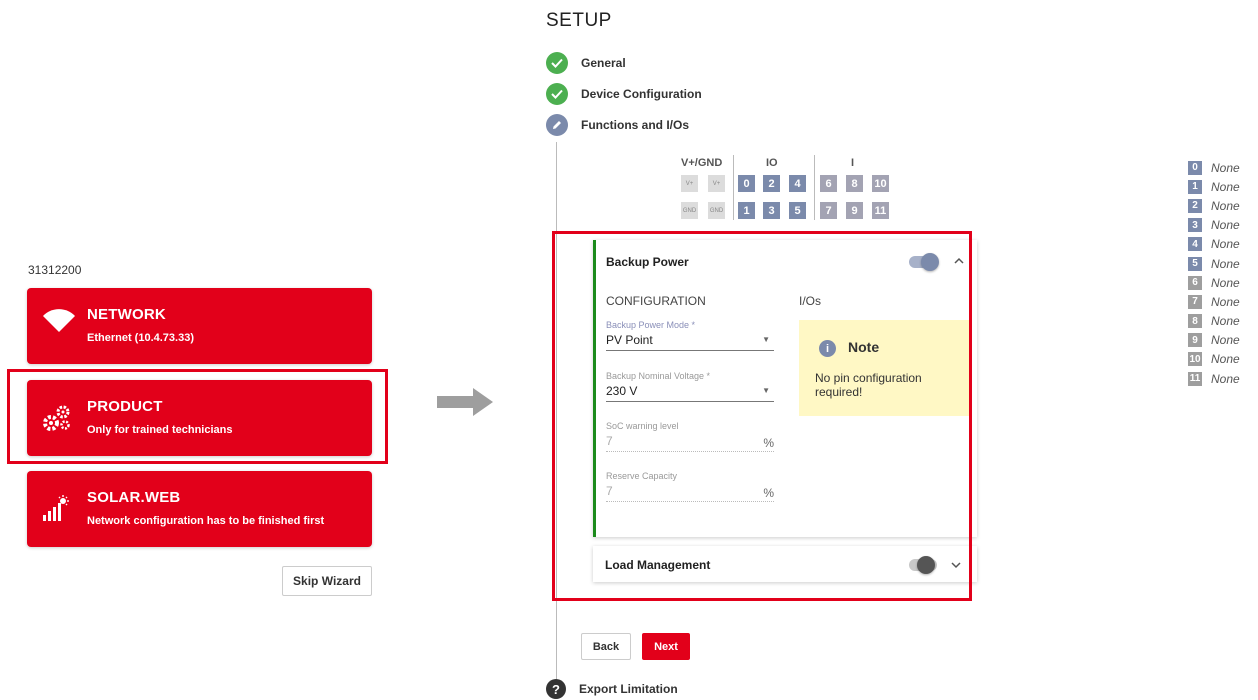 The image size is (1258, 700). I want to click on pin-number: 3, so click(1195, 225).